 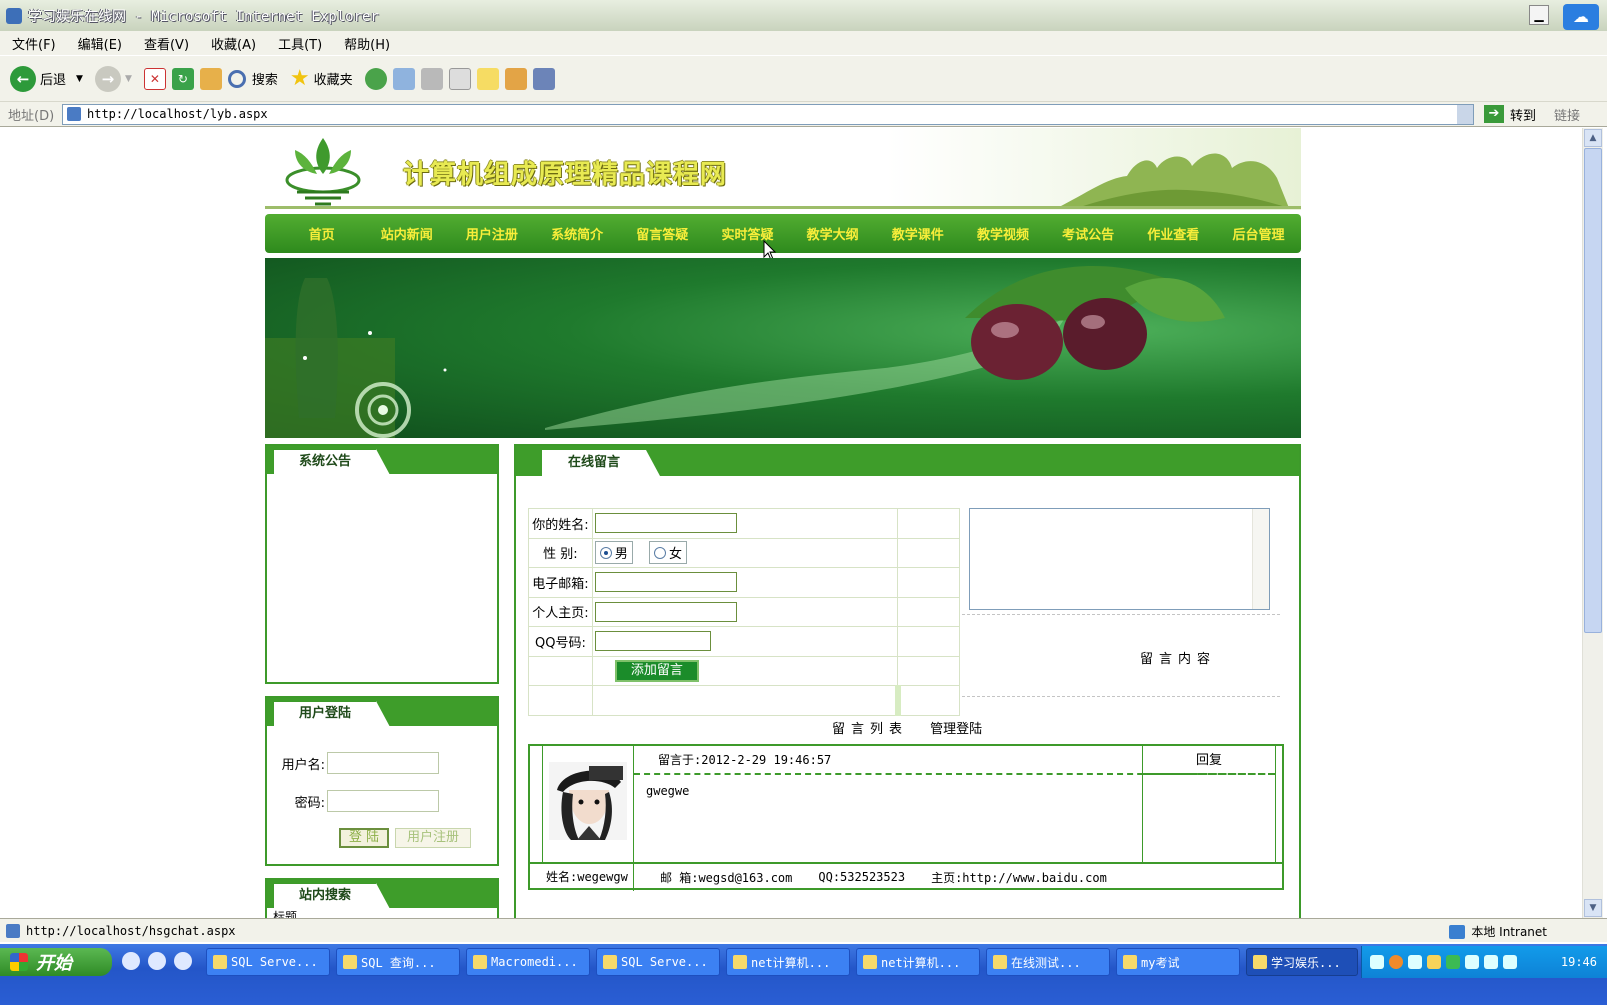 What do you see at coordinates (459, 78) in the screenshot?
I see `edit-icon` at bounding box center [459, 78].